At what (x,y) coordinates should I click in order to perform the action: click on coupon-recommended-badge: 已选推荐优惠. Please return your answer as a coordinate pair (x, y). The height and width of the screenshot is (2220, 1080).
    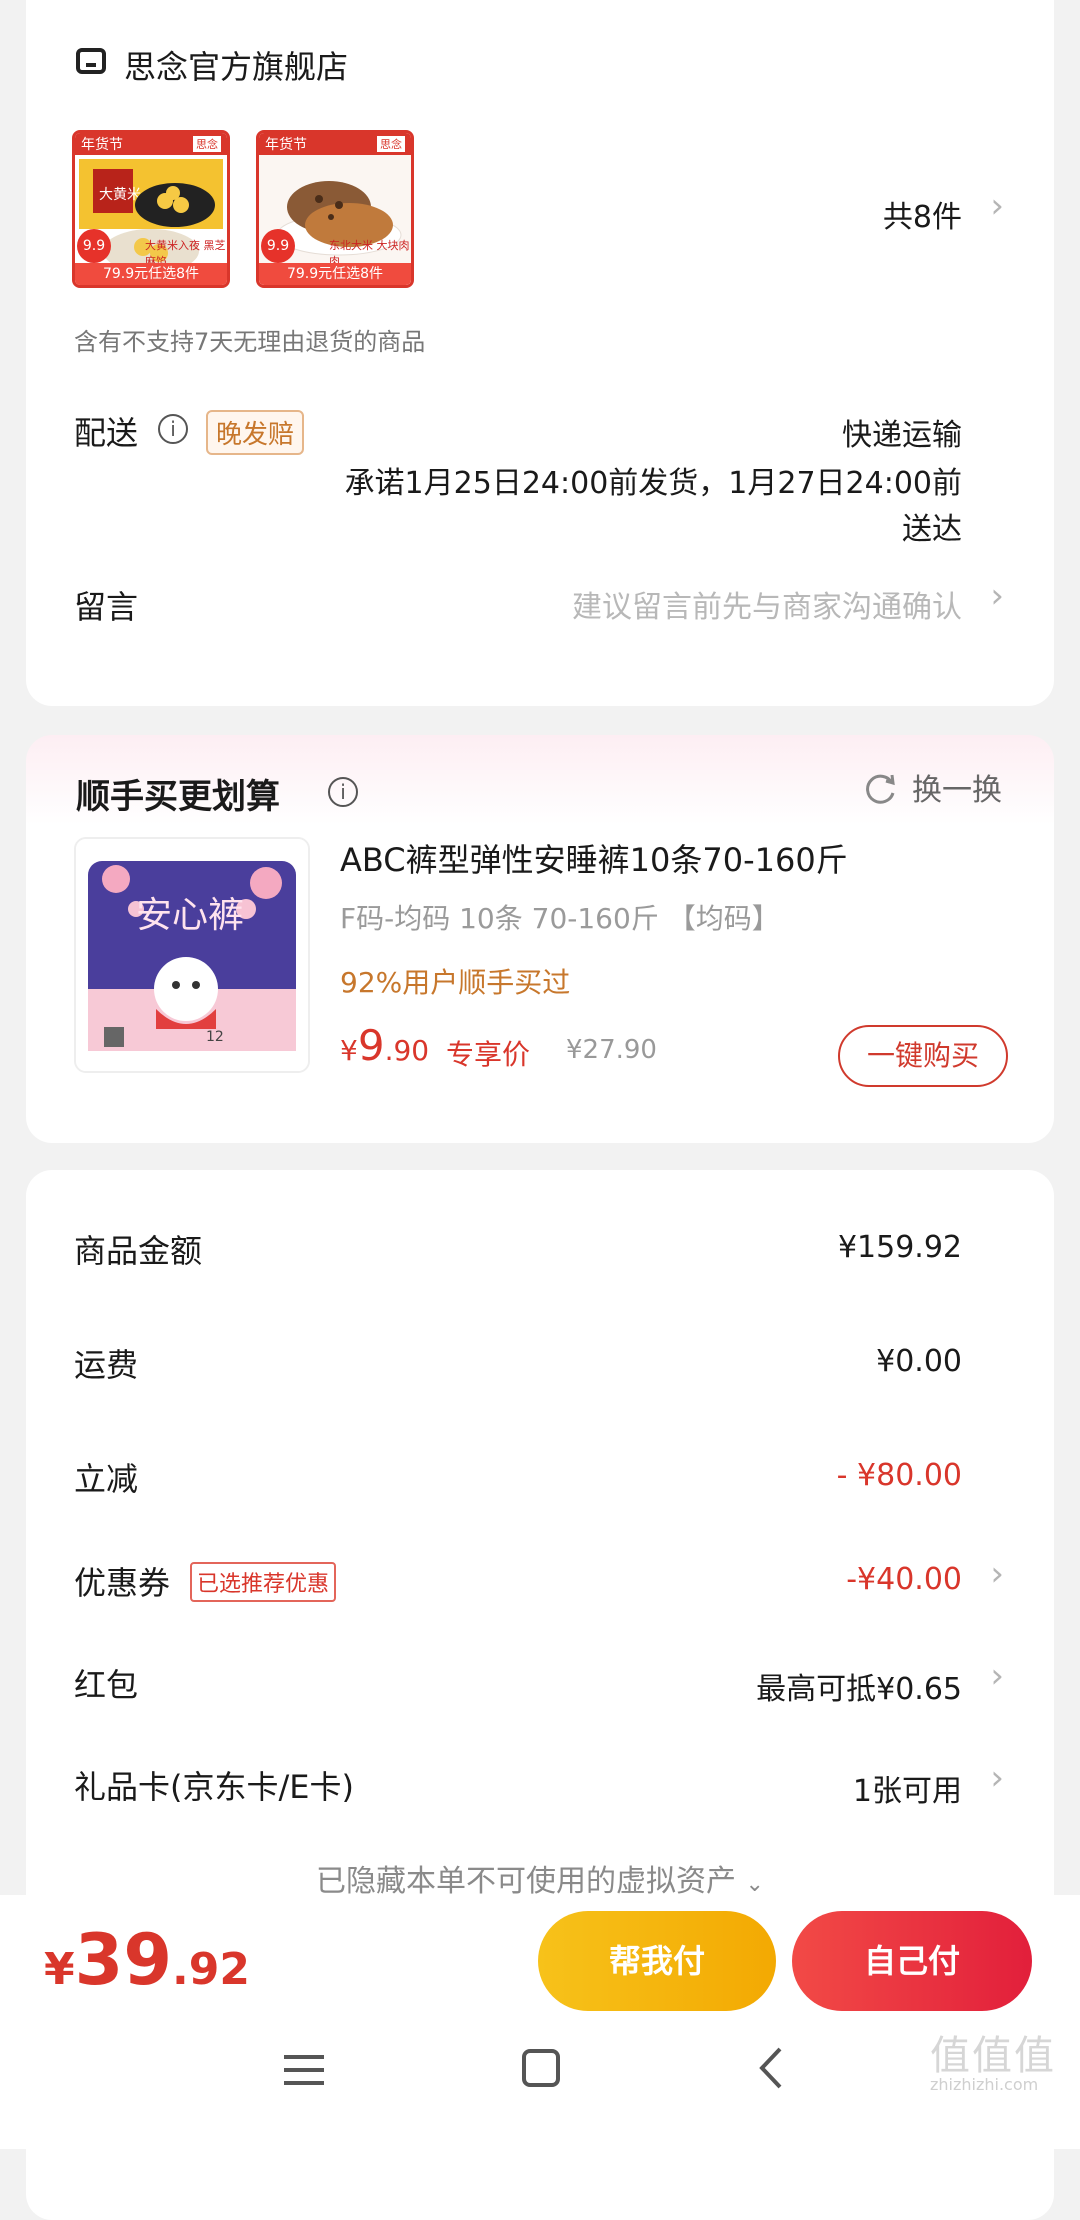
    Looking at the image, I should click on (263, 1582).